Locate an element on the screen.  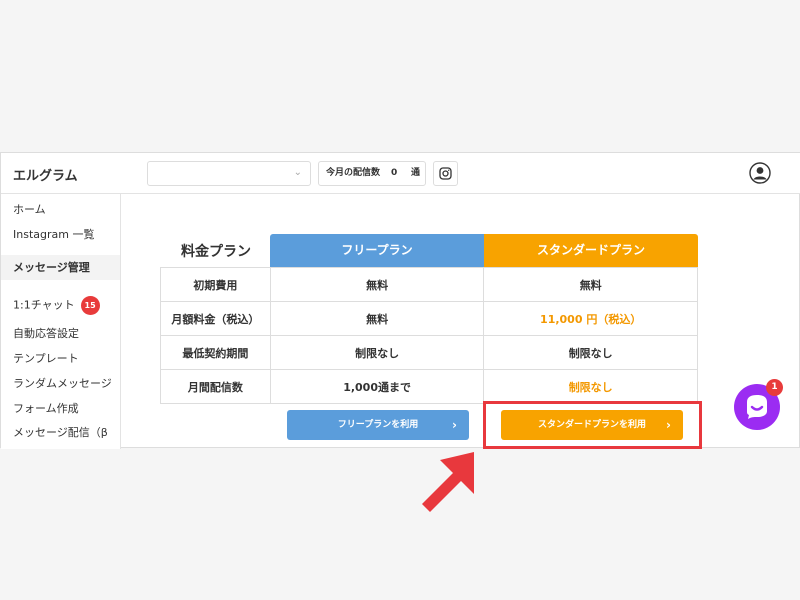
sidebar-item-templates: テンプレート is located at coordinates (46, 358).